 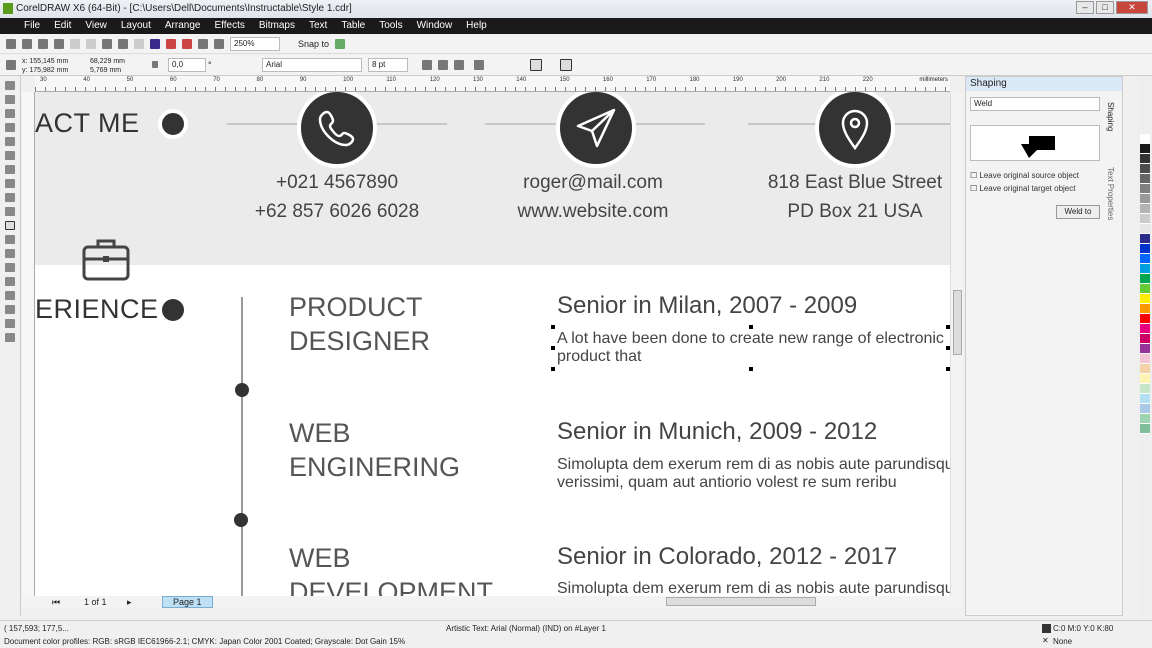 I want to click on redo-icon, so click(x=139, y=43).